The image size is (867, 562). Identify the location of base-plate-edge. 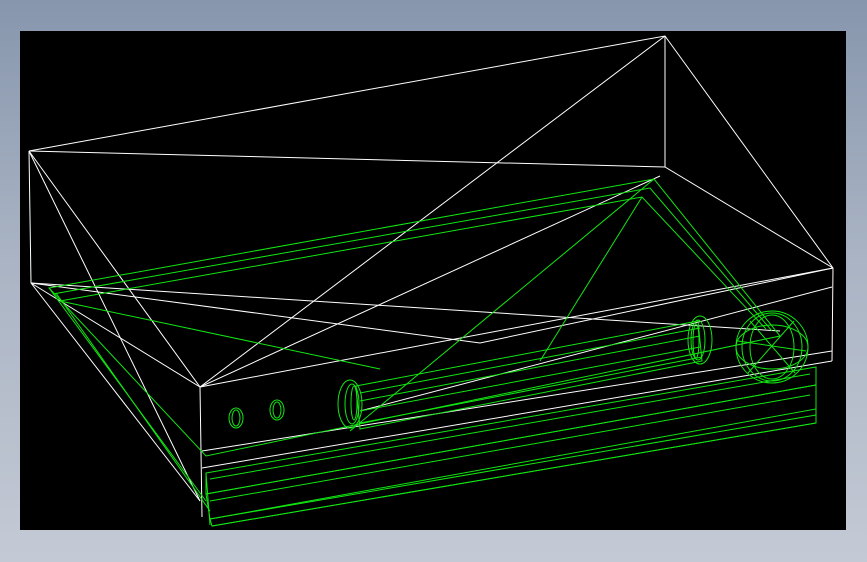
(514, 474).